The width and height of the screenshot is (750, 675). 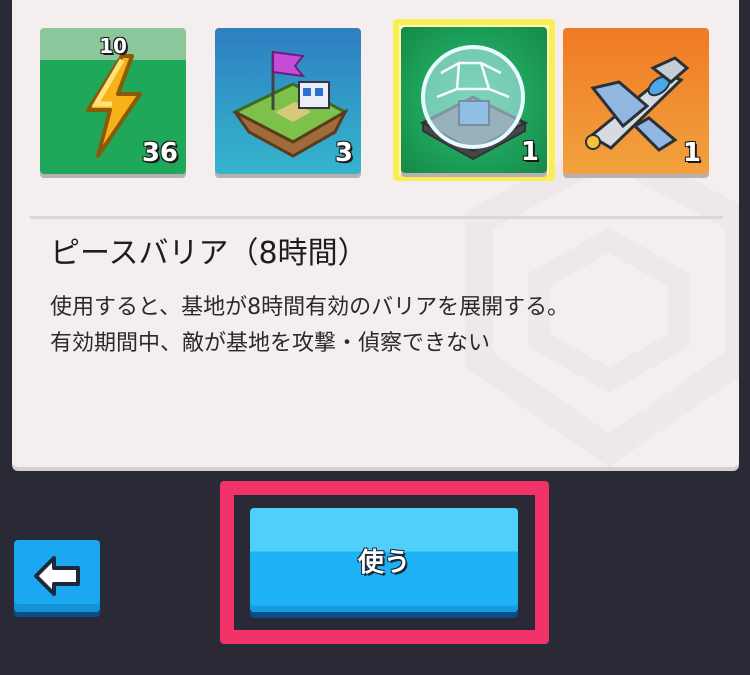 I want to click on item-level: 10, so click(x=113, y=46).